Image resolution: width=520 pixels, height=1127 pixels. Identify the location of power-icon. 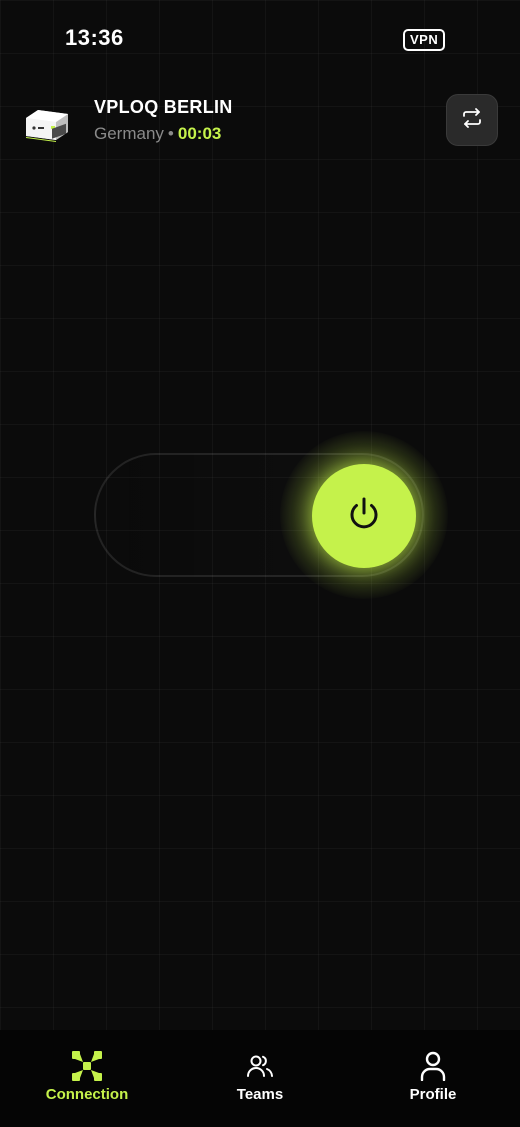
(364, 516).